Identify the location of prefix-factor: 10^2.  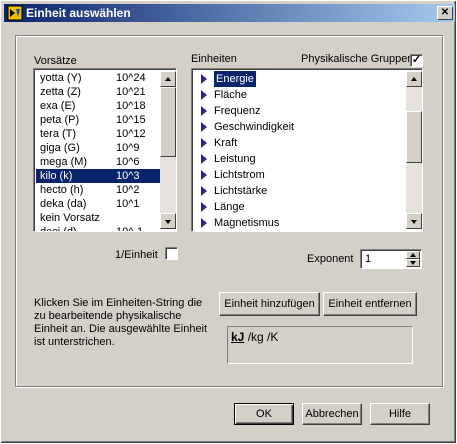
(128, 190).